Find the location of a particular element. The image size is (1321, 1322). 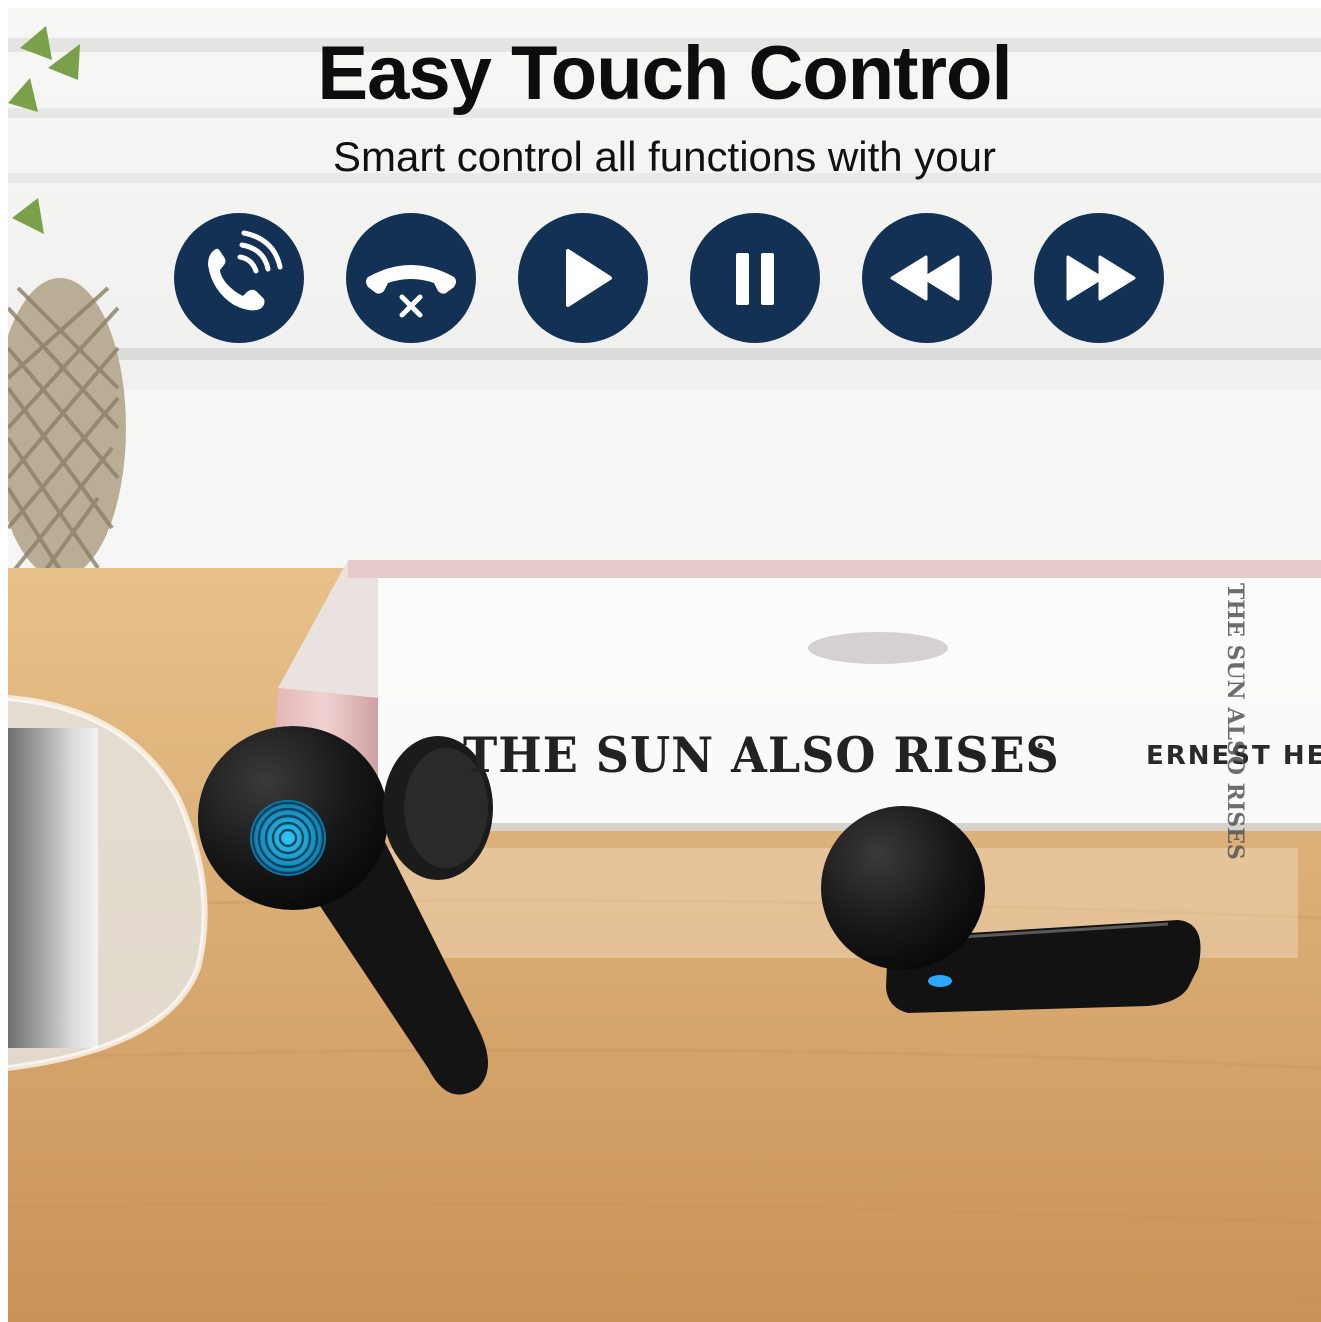

banner-subtitle: Smart control all functions with your is located at coordinates (664, 156).